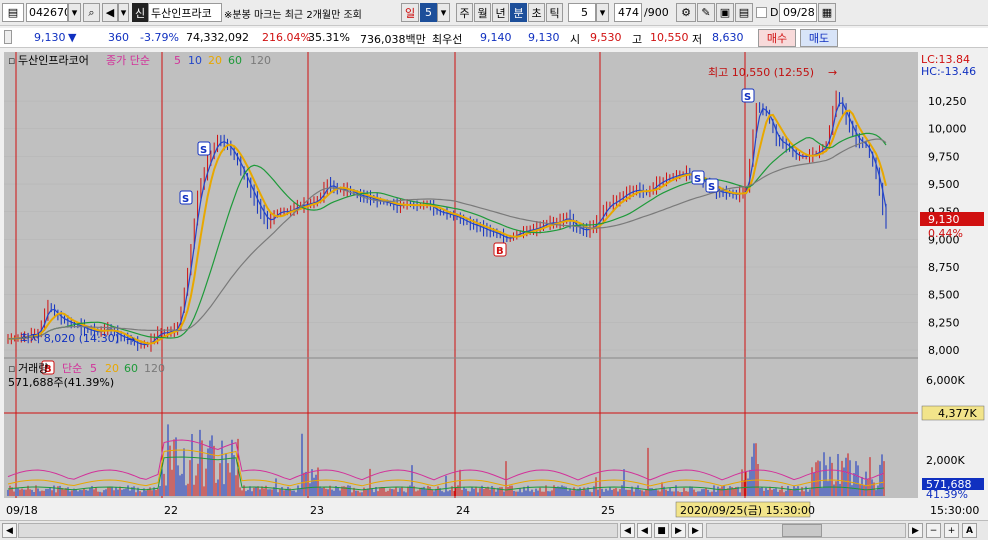 The width and height of the screenshot is (988, 540). I want to click on price-tick: 8,750, so click(944, 267).